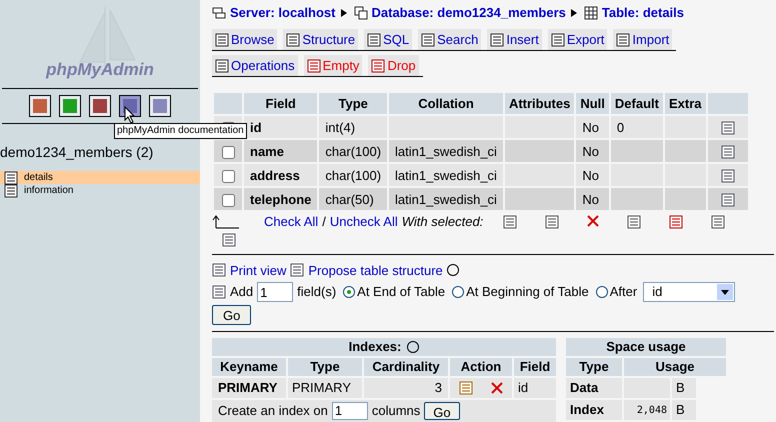 The image size is (776, 422). I want to click on column-header: Attributes, so click(540, 104).